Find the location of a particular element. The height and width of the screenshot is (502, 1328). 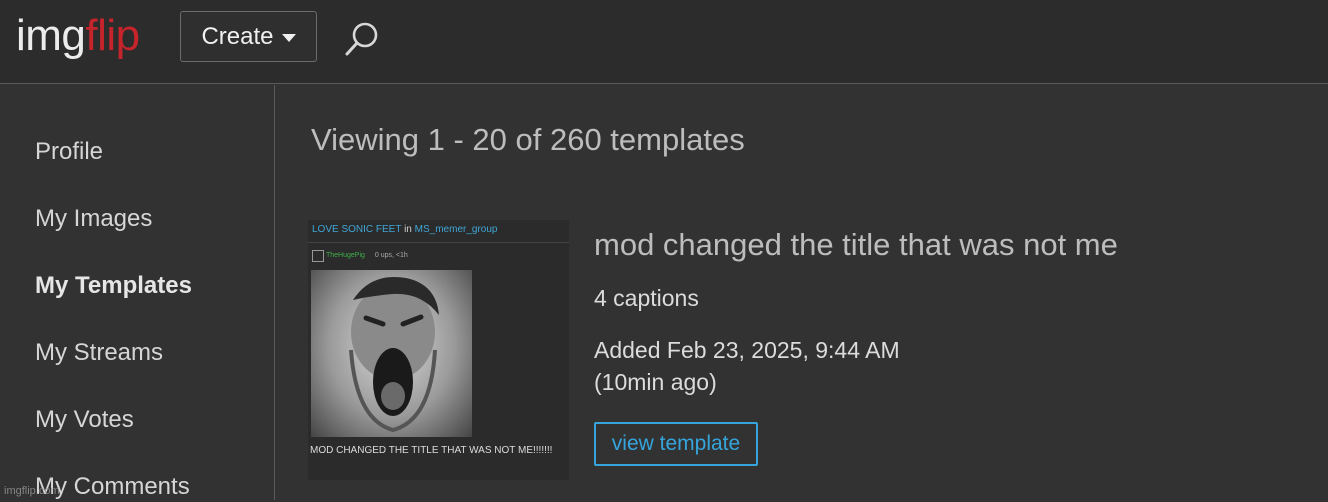

create-dropdown-button: Create is located at coordinates (248, 36).